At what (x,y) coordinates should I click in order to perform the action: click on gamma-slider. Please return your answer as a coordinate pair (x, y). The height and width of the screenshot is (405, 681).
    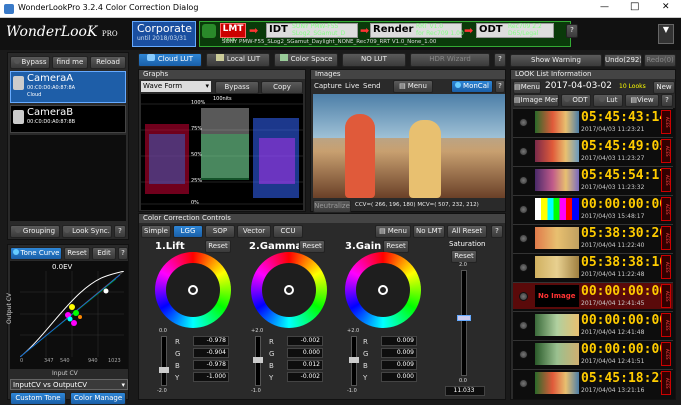
    Looking at the image, I should click on (258, 361).